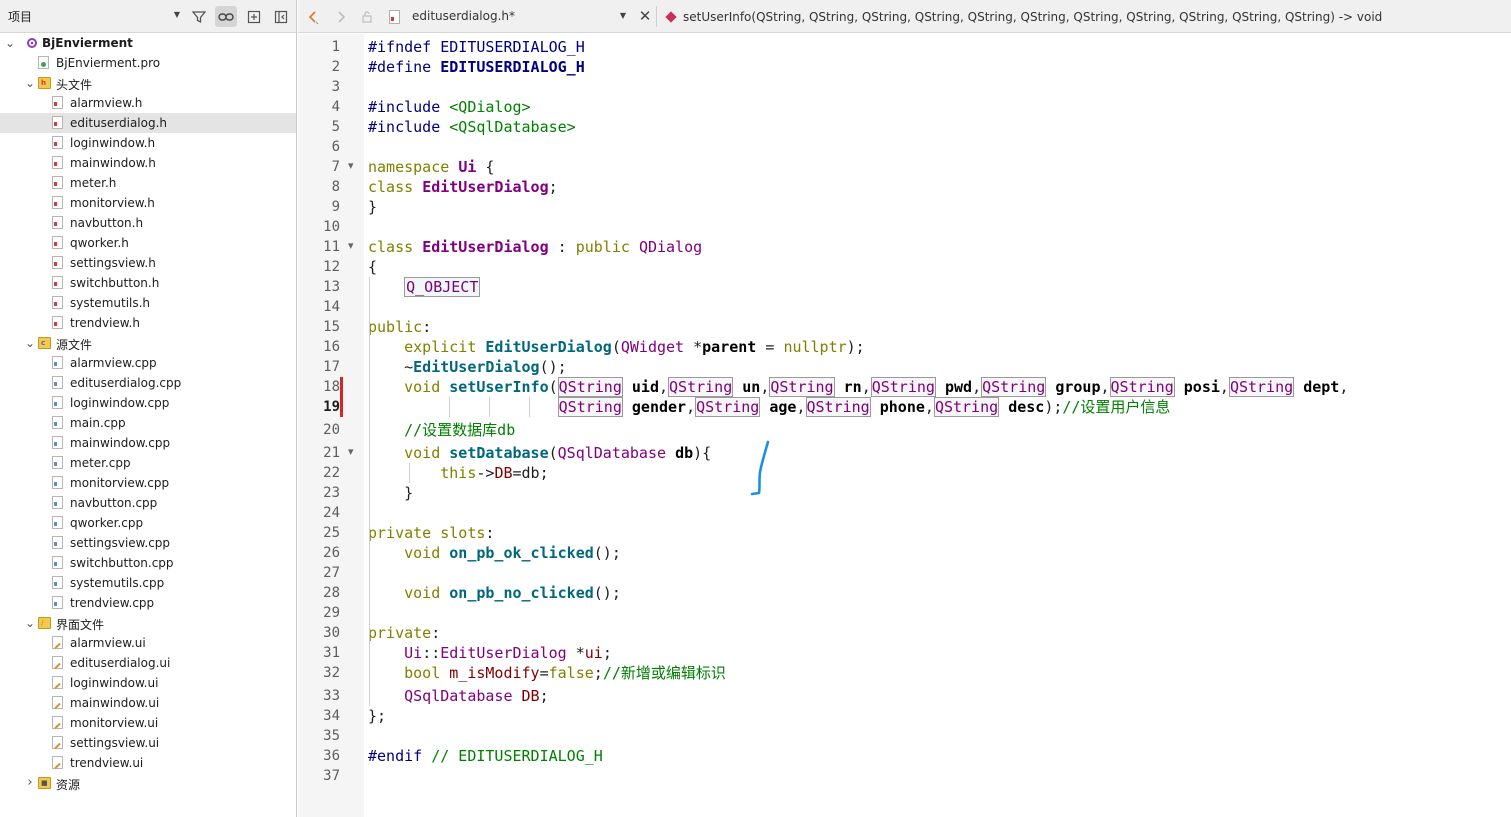 The height and width of the screenshot is (817, 1511). What do you see at coordinates (281, 16) in the screenshot?
I see `collapse-icon` at bounding box center [281, 16].